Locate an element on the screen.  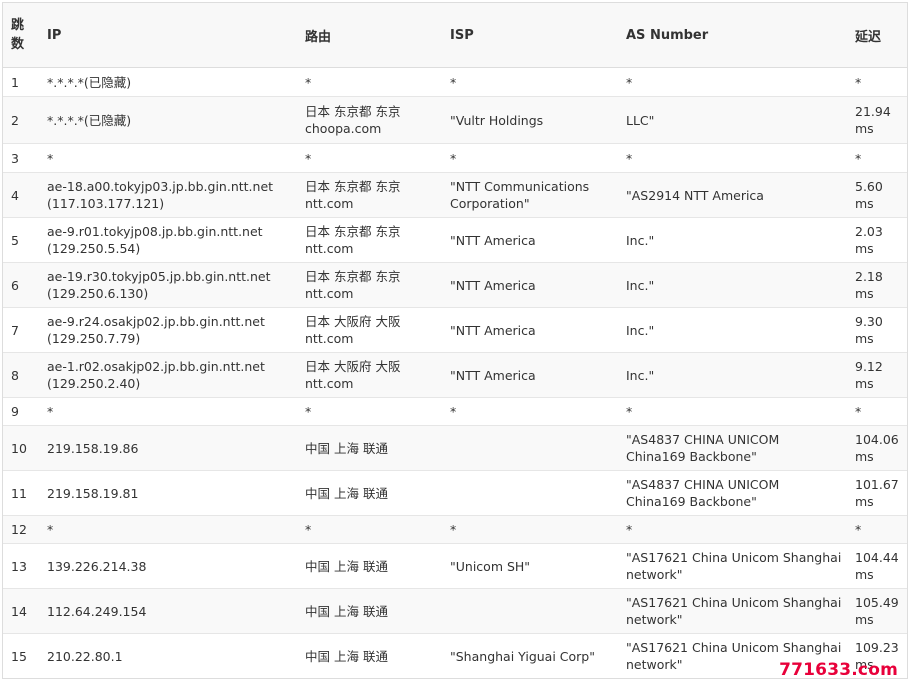
cell-latency-line: 9.30 is located at coordinates (869, 321).